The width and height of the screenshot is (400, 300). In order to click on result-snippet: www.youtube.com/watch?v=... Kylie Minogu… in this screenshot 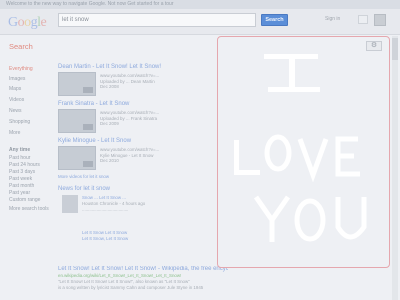, I will do `click(155, 155)`.